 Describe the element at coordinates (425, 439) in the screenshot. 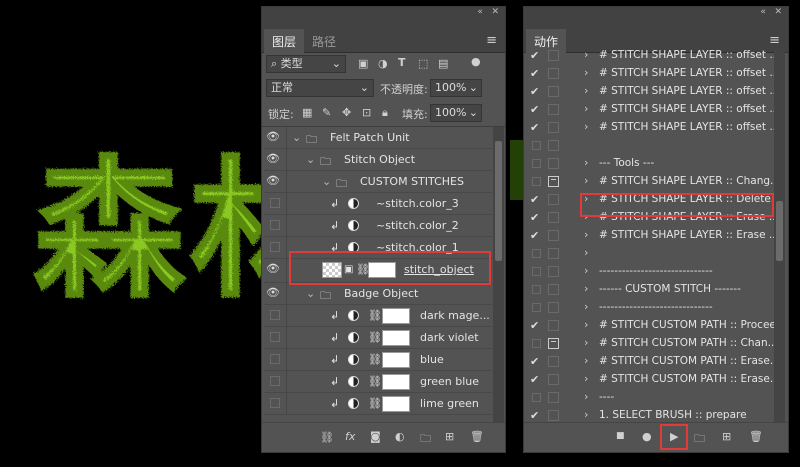

I see `new-group-icon: 🗀︎` at that location.